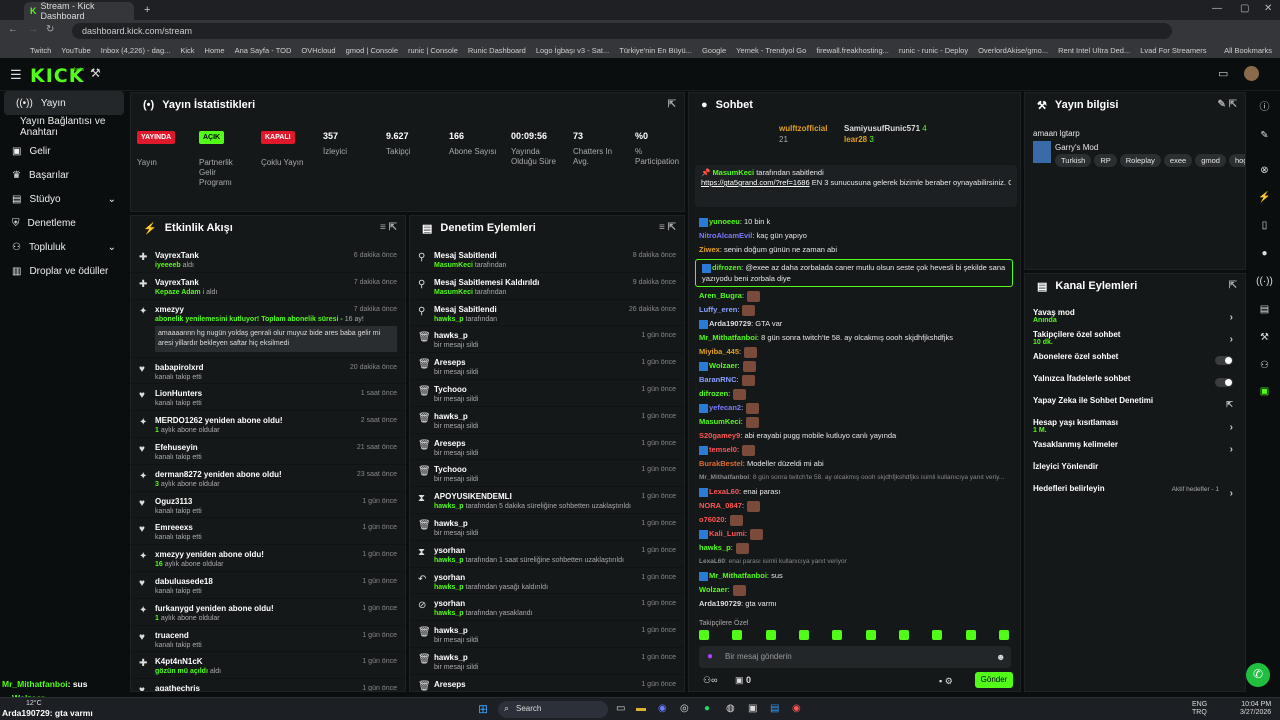 The image size is (1280, 720). I want to click on channel-action: Yasaklanmış kelimeler ›, so click(1135, 451).